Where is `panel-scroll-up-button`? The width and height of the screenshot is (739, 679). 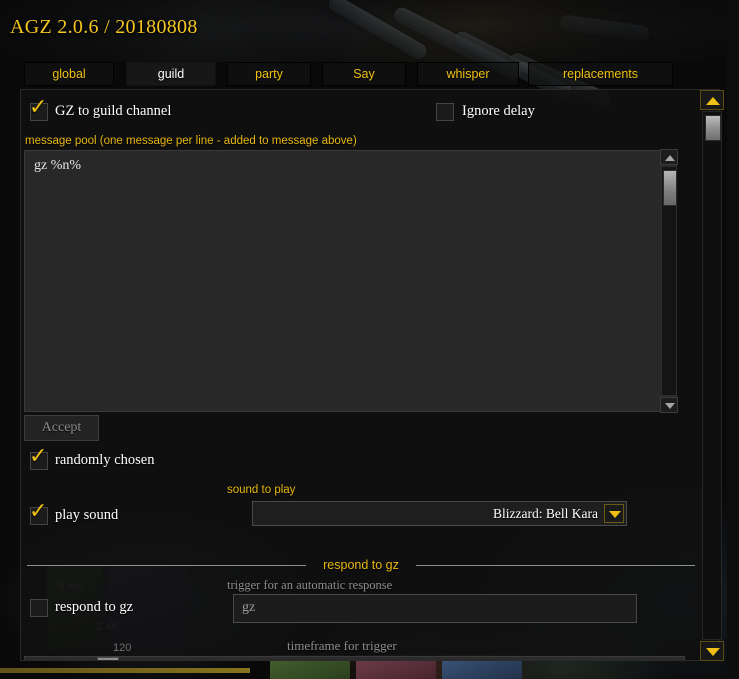 panel-scroll-up-button is located at coordinates (712, 100).